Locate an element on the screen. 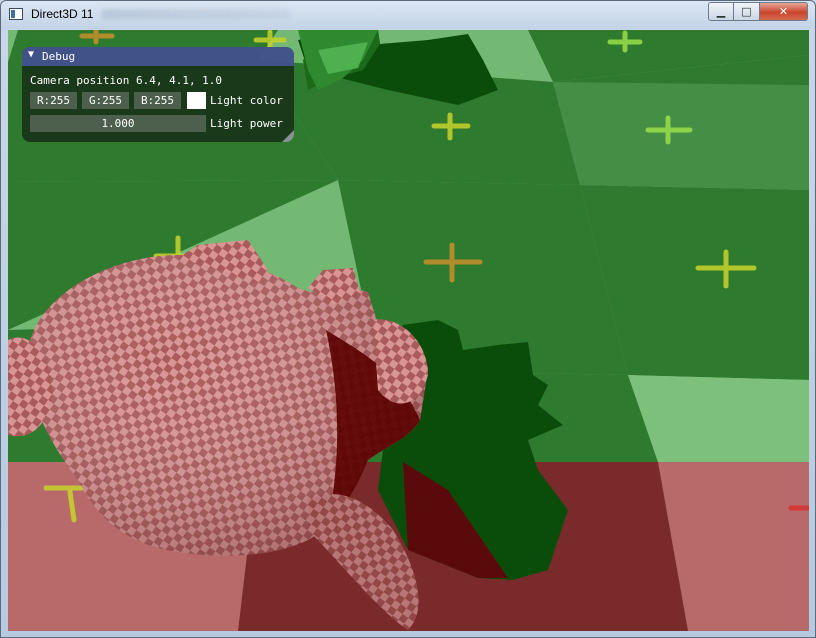 The image size is (816, 638). window-title: Direct3D 11 is located at coordinates (62, 14).